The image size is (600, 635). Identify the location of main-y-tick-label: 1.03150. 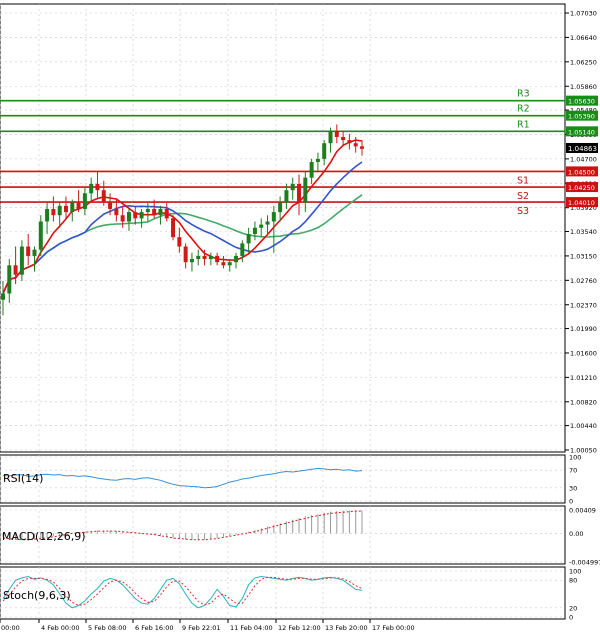
(583, 256).